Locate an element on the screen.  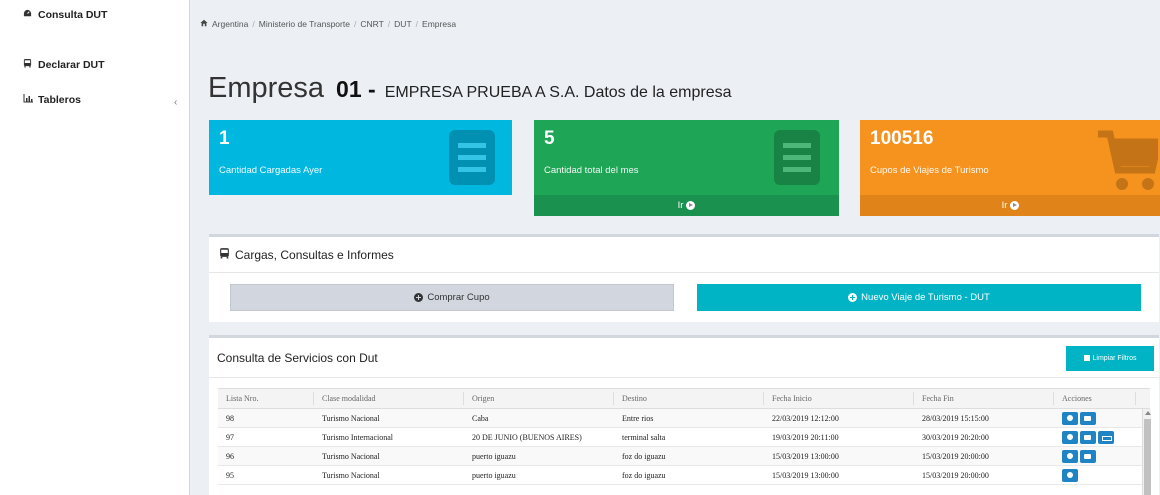
retweet-icon is located at coordinates (1106, 437).